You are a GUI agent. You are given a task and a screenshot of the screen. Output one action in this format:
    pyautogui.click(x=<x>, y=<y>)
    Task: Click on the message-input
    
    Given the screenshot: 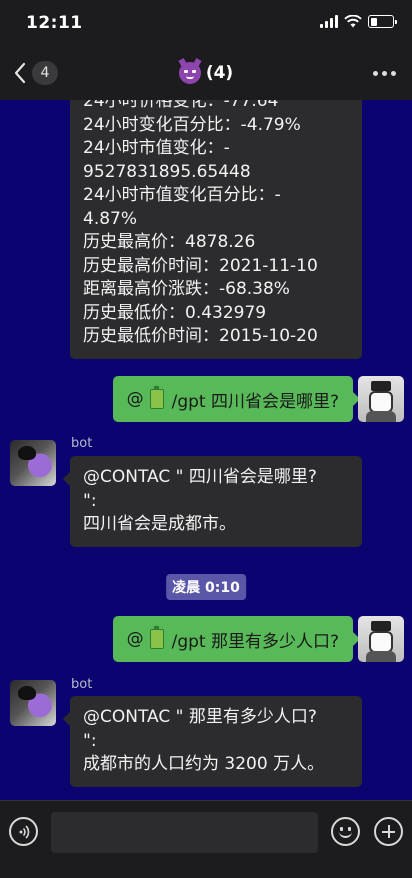 What is the action you would take?
    pyautogui.click(x=184, y=832)
    